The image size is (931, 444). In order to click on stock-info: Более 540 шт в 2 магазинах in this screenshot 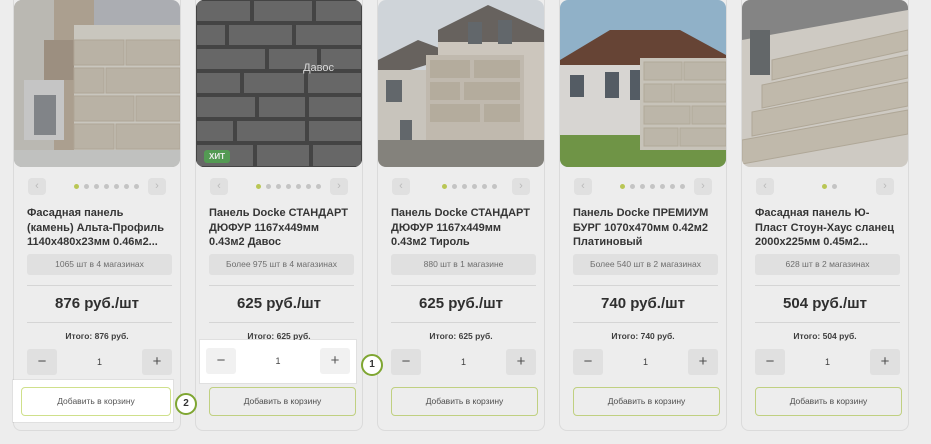, I will do `click(645, 264)`.